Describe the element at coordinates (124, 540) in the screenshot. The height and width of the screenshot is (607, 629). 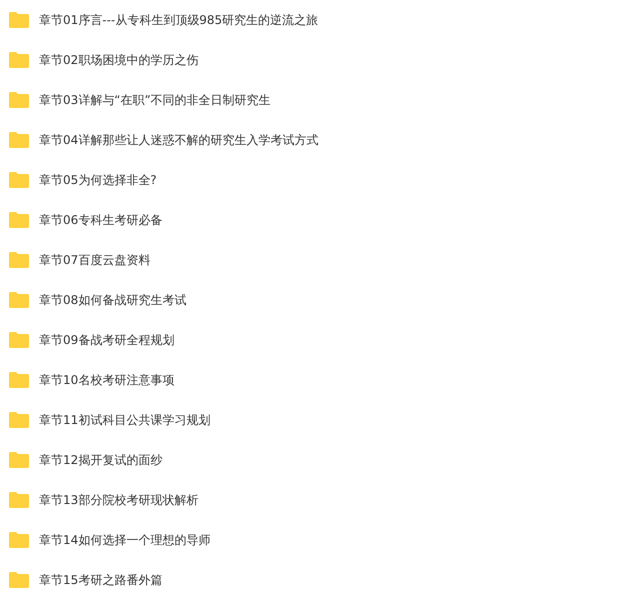
I see `folder-name: 章节14如何选择一个理想的导师` at that location.